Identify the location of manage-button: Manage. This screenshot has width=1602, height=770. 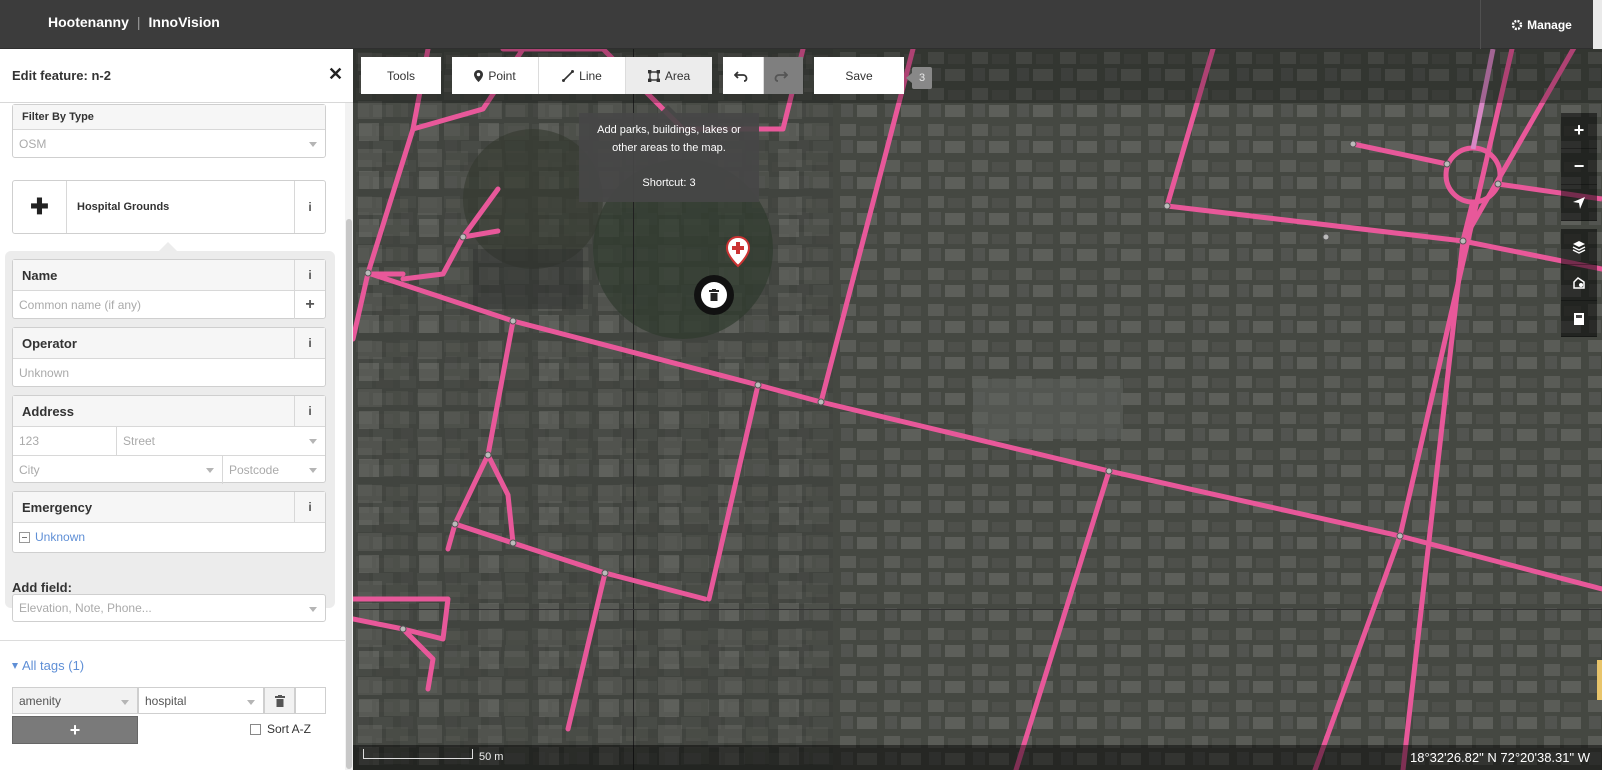
(1541, 24).